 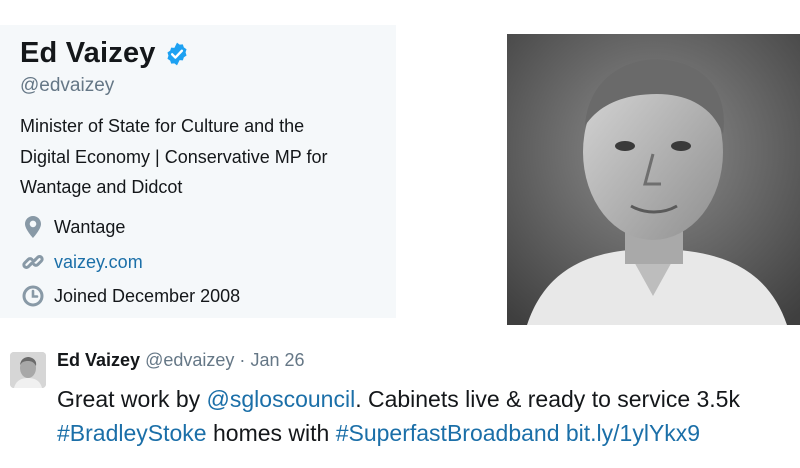 What do you see at coordinates (33, 262) in the screenshot?
I see `link-icon` at bounding box center [33, 262].